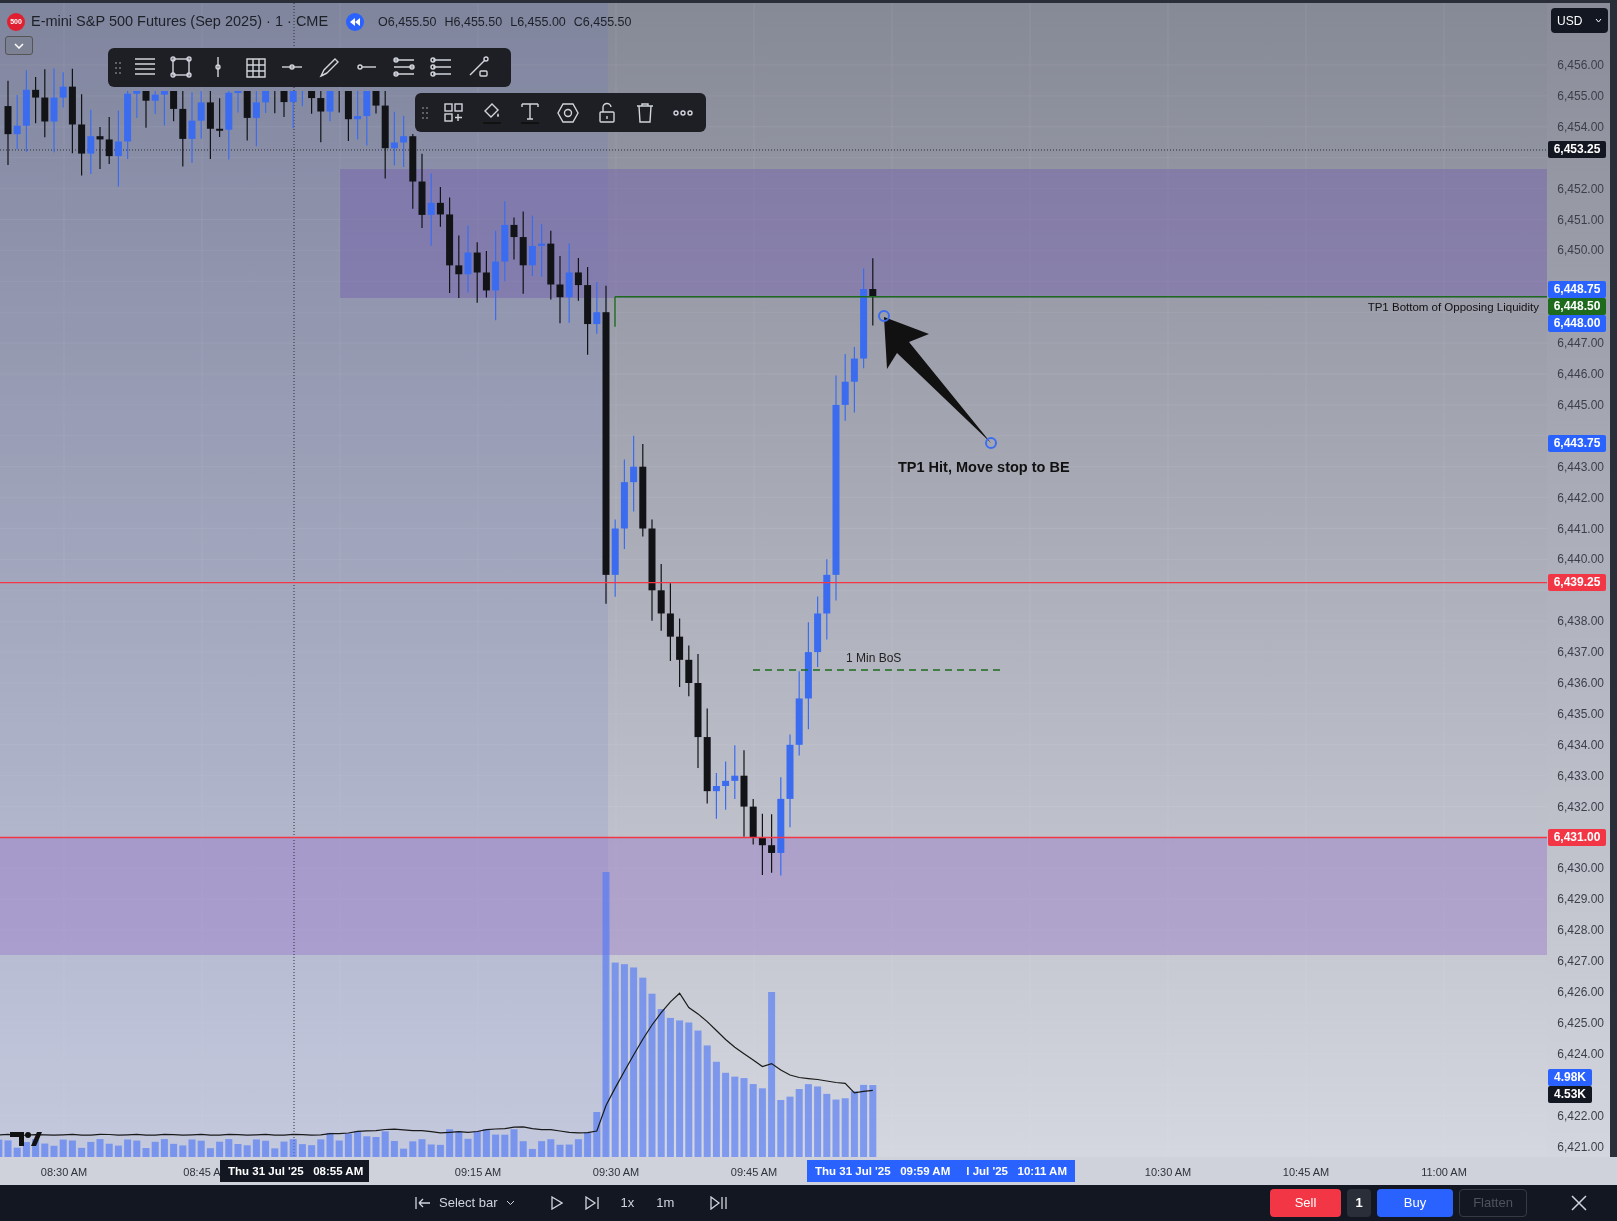 This screenshot has width=1617, height=1221. I want to click on price-label: 6,446.00, so click(1580, 374).